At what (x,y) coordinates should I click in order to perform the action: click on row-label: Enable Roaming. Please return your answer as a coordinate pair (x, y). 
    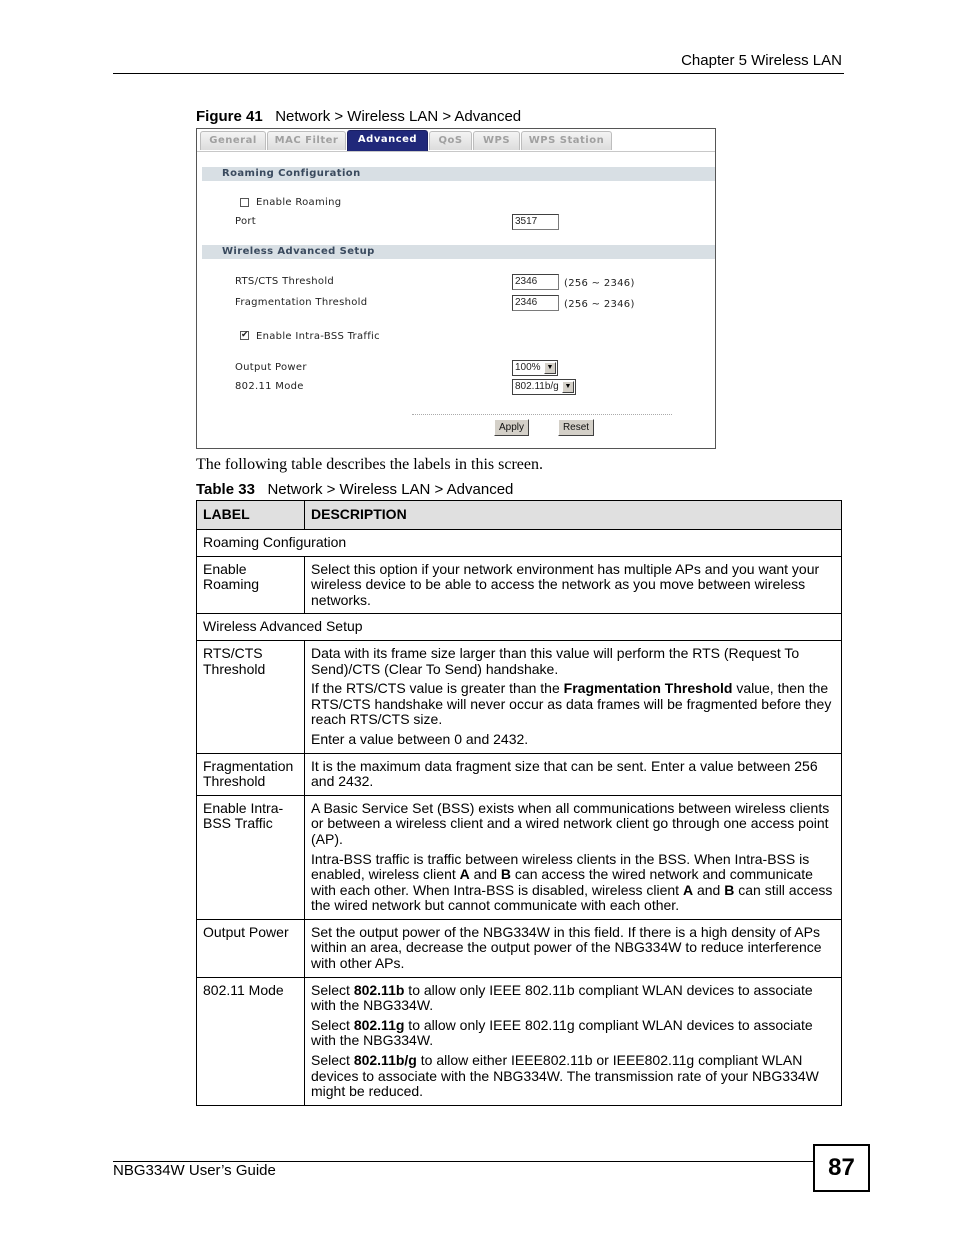
    Looking at the image, I should click on (250, 585).